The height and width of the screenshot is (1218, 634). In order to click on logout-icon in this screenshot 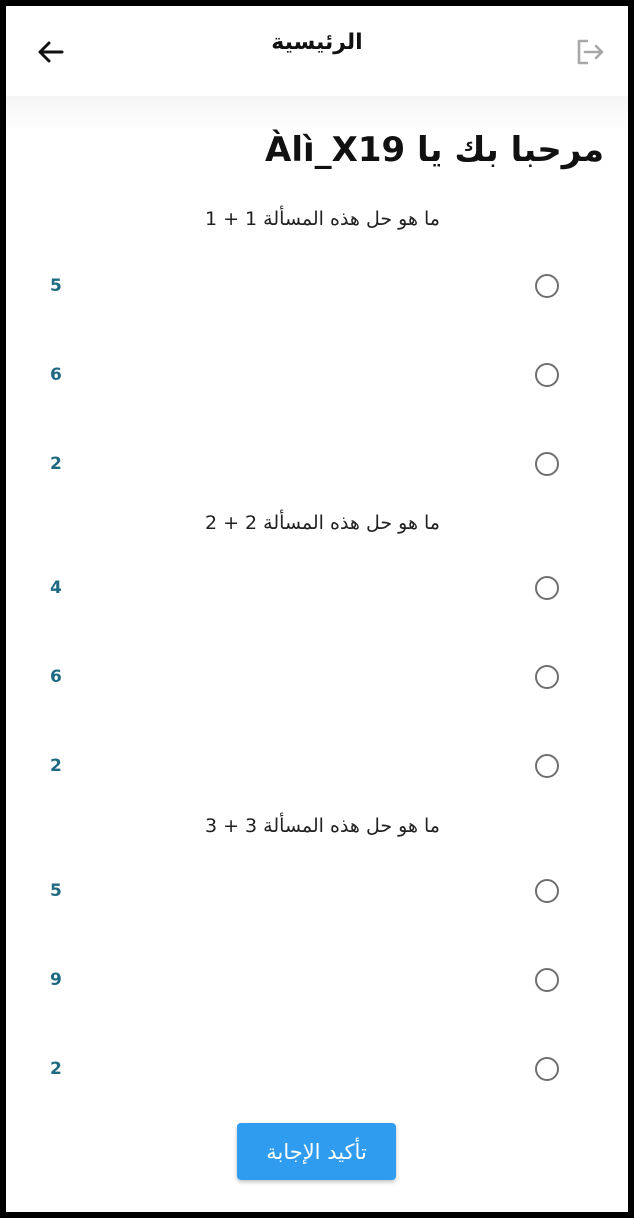, I will do `click(590, 52)`.